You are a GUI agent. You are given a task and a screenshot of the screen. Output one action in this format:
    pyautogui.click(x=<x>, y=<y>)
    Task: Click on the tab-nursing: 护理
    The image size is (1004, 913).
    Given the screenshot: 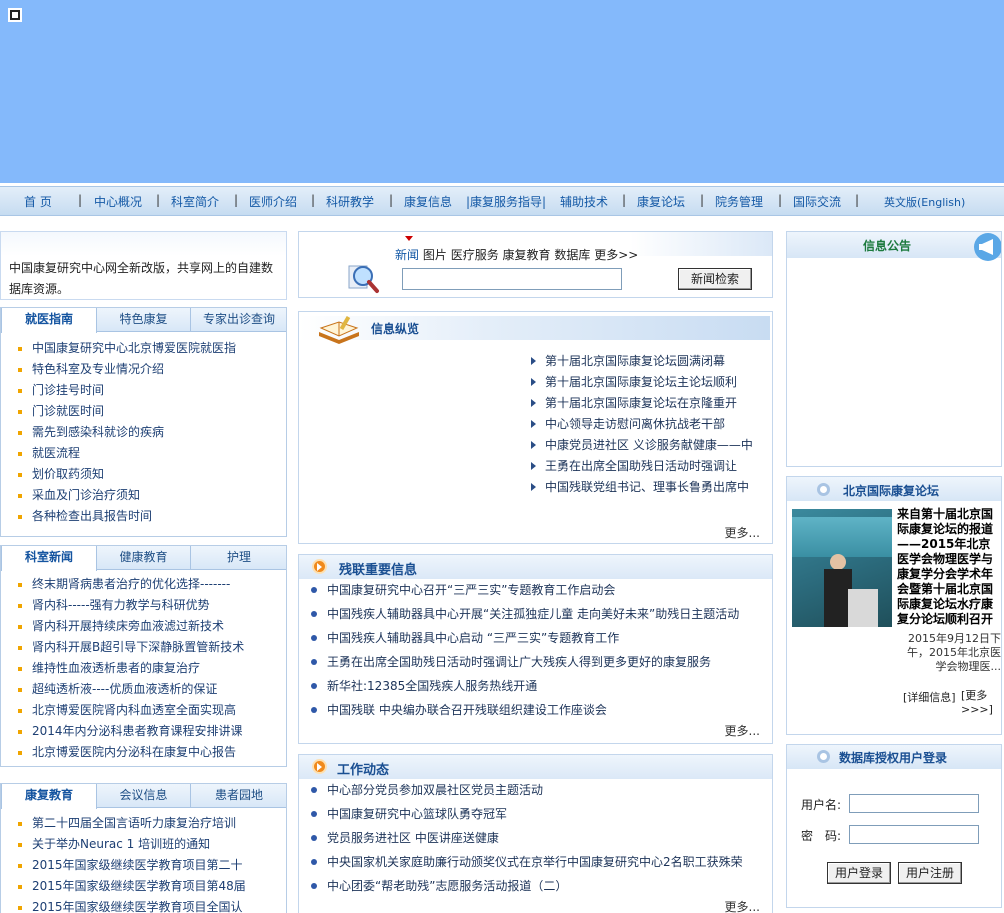 What is the action you would take?
    pyautogui.click(x=238, y=558)
    